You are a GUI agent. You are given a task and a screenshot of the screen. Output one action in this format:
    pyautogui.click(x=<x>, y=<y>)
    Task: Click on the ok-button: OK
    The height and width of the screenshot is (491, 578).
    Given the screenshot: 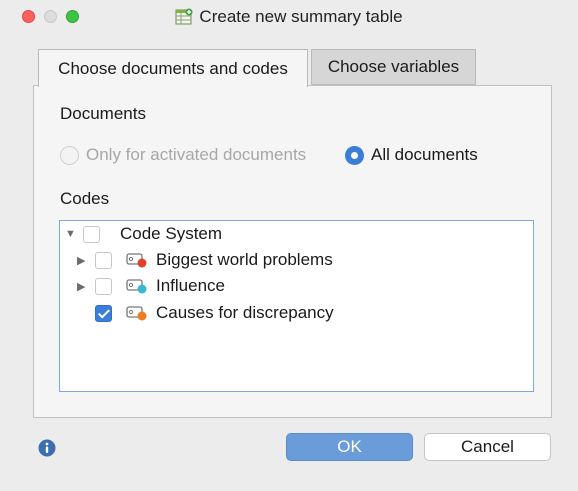 What is the action you would take?
    pyautogui.click(x=349, y=447)
    